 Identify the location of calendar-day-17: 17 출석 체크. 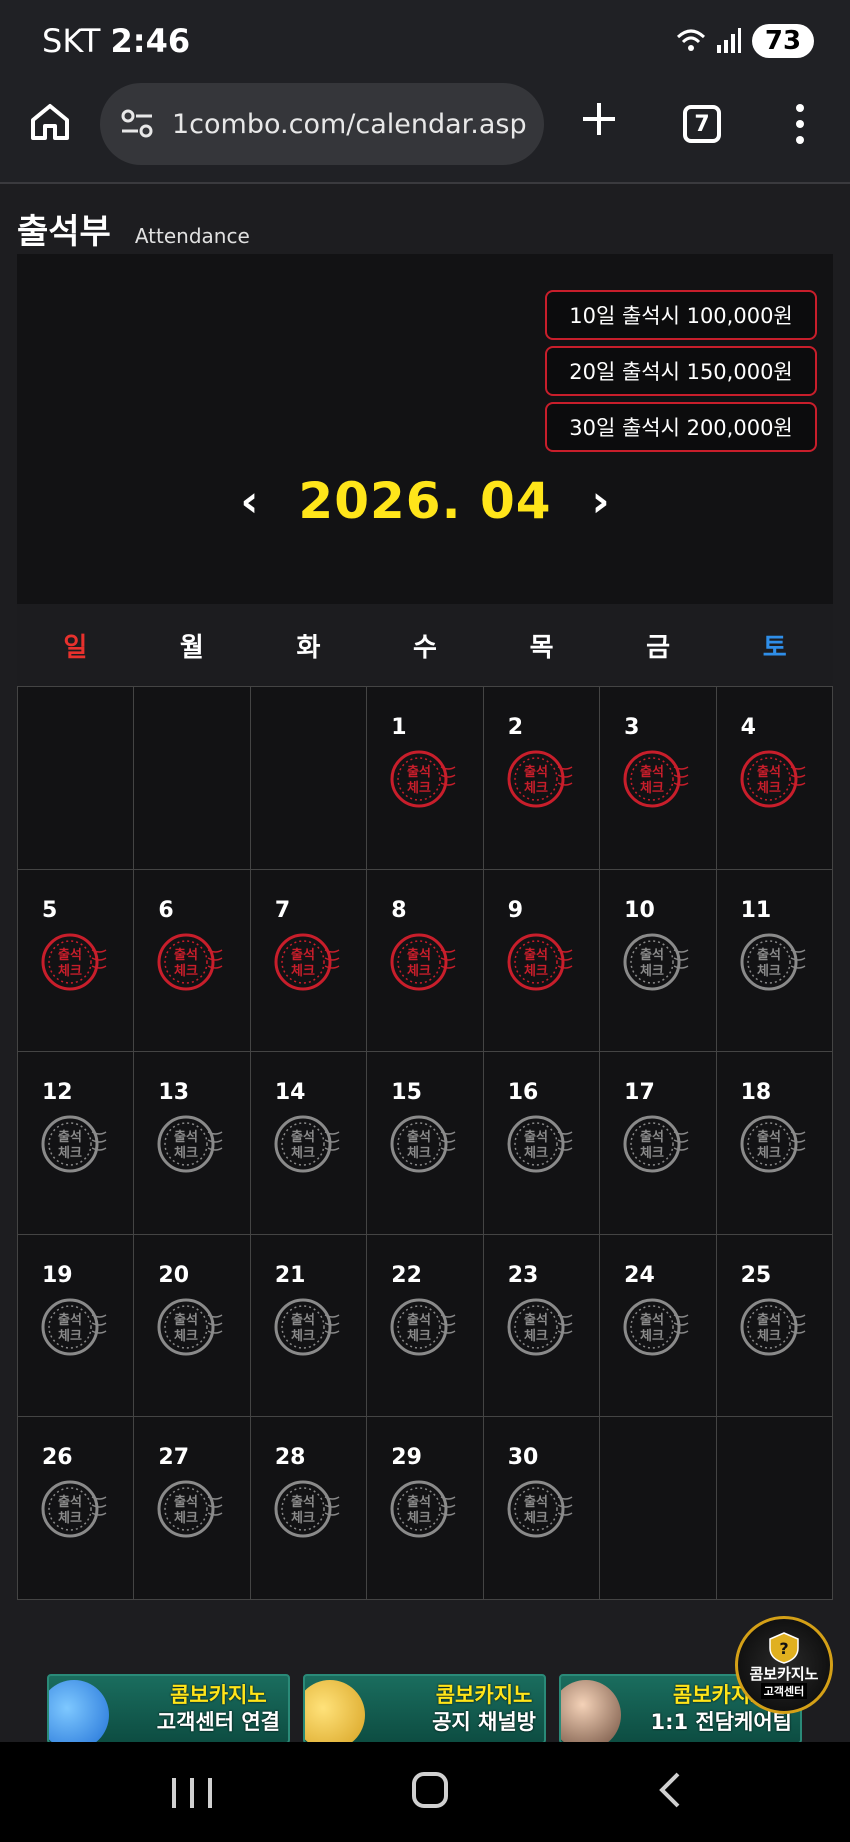
(658, 1143).